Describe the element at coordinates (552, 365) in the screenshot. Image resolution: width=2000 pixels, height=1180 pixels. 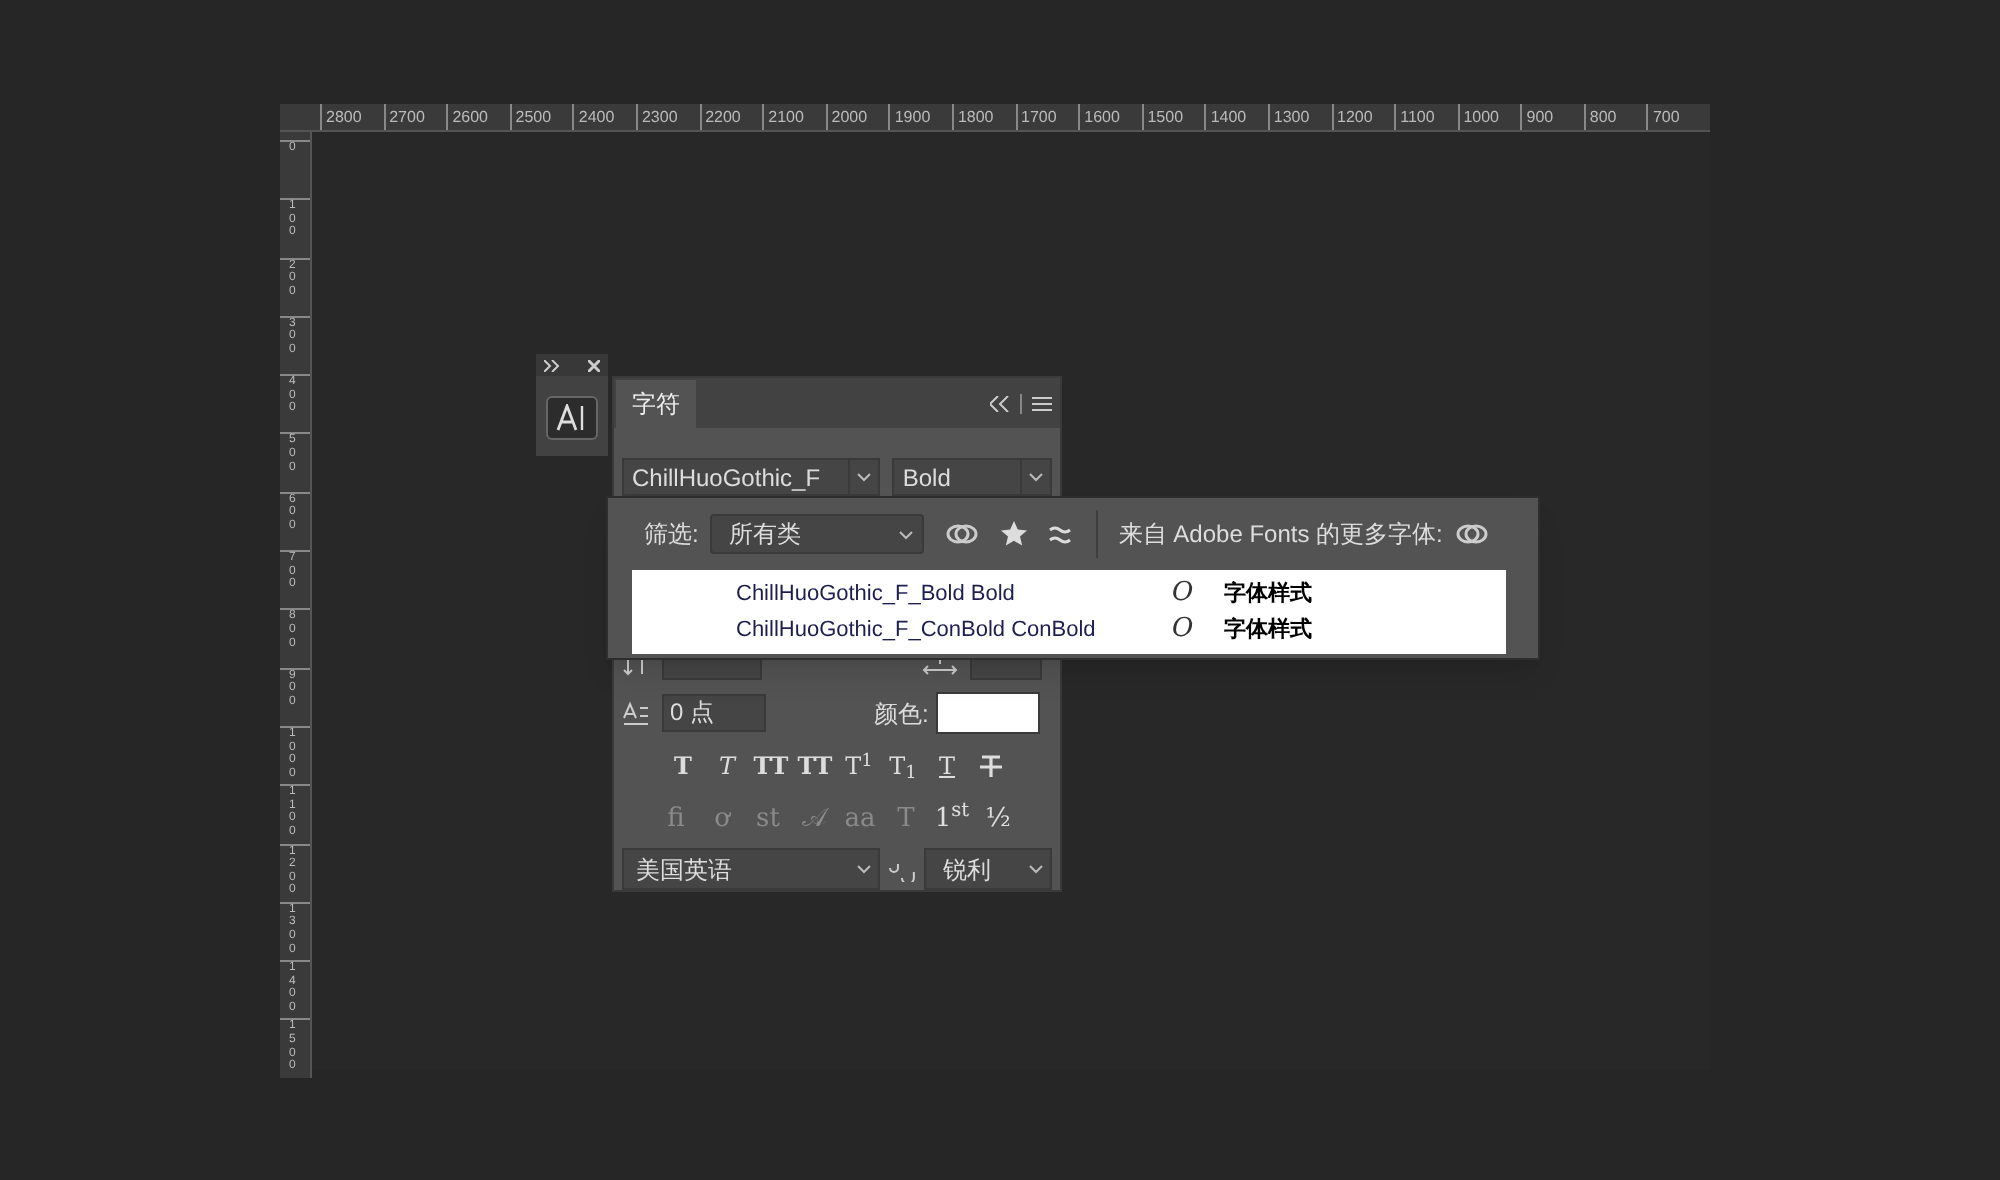
I see `expand-icon` at that location.